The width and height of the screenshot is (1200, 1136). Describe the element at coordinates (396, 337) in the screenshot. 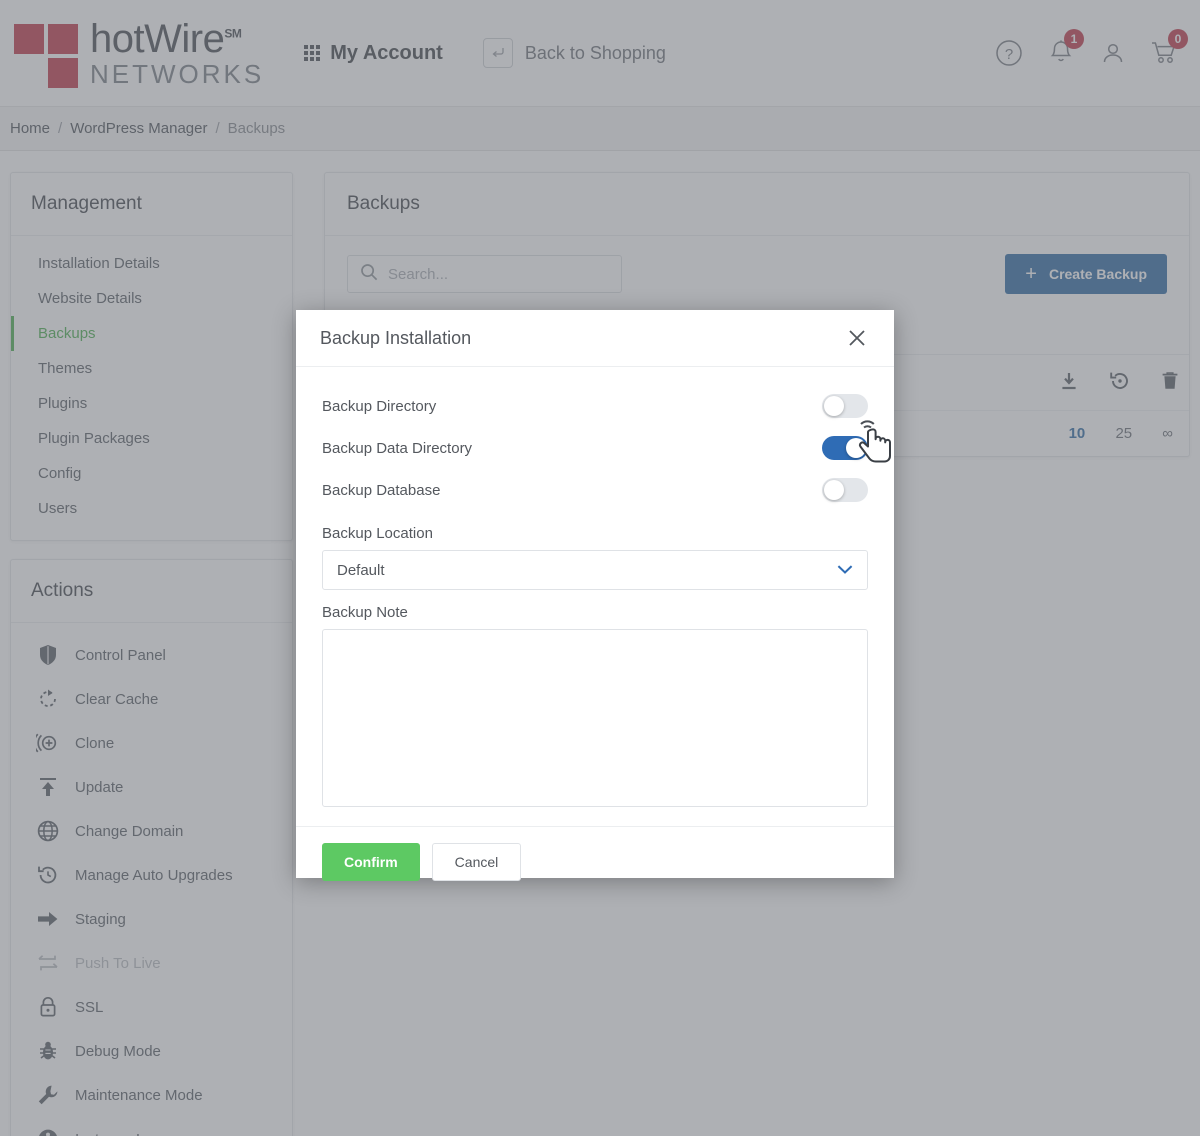

I see `modal-title: Backup Installation` at that location.